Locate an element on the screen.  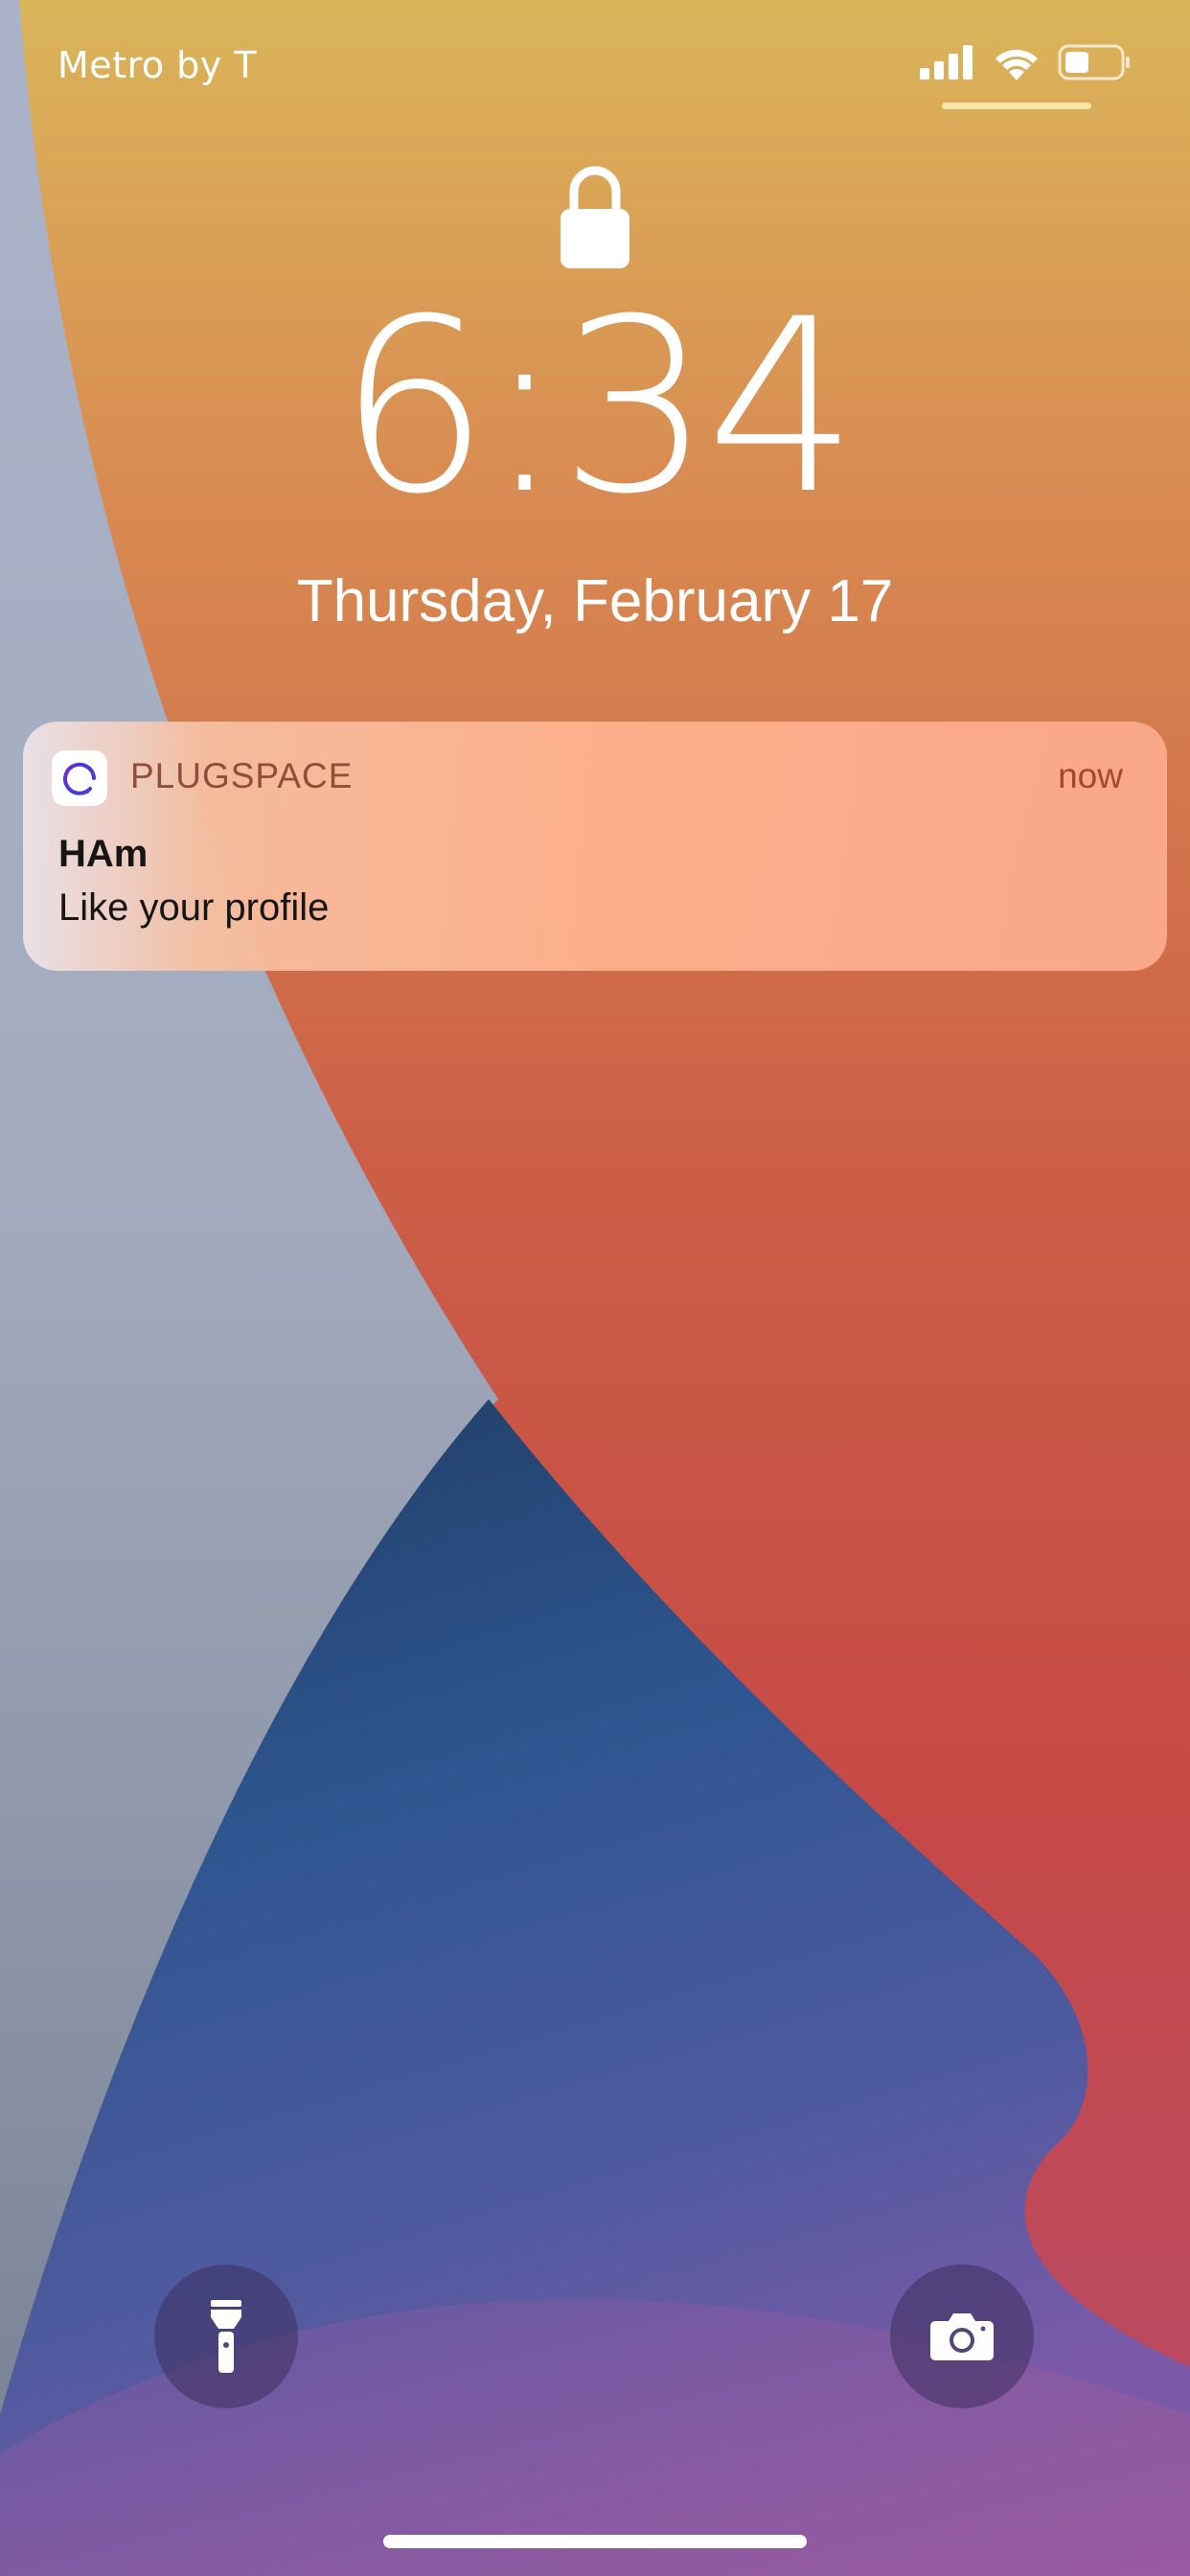
carrier-name: Metro by T is located at coordinates (158, 65).